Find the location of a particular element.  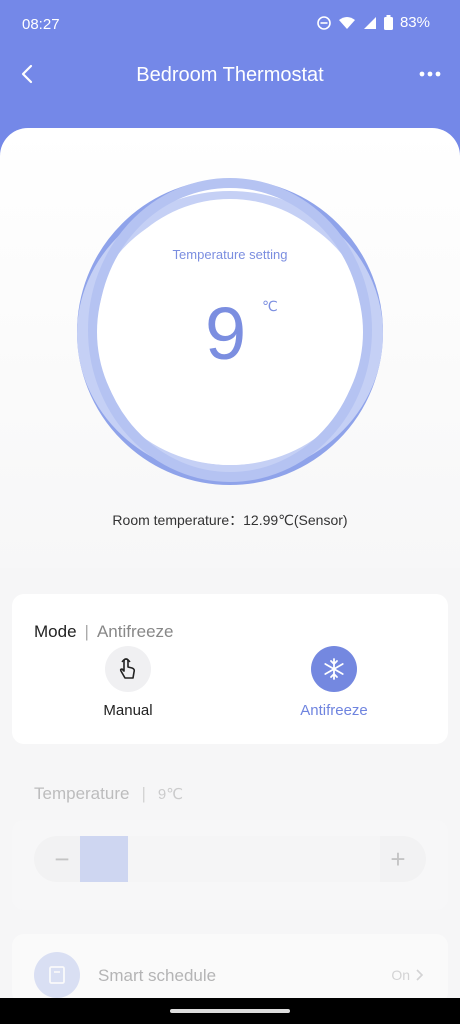

nav-bar: Bedroom Thermostat is located at coordinates (230, 75).